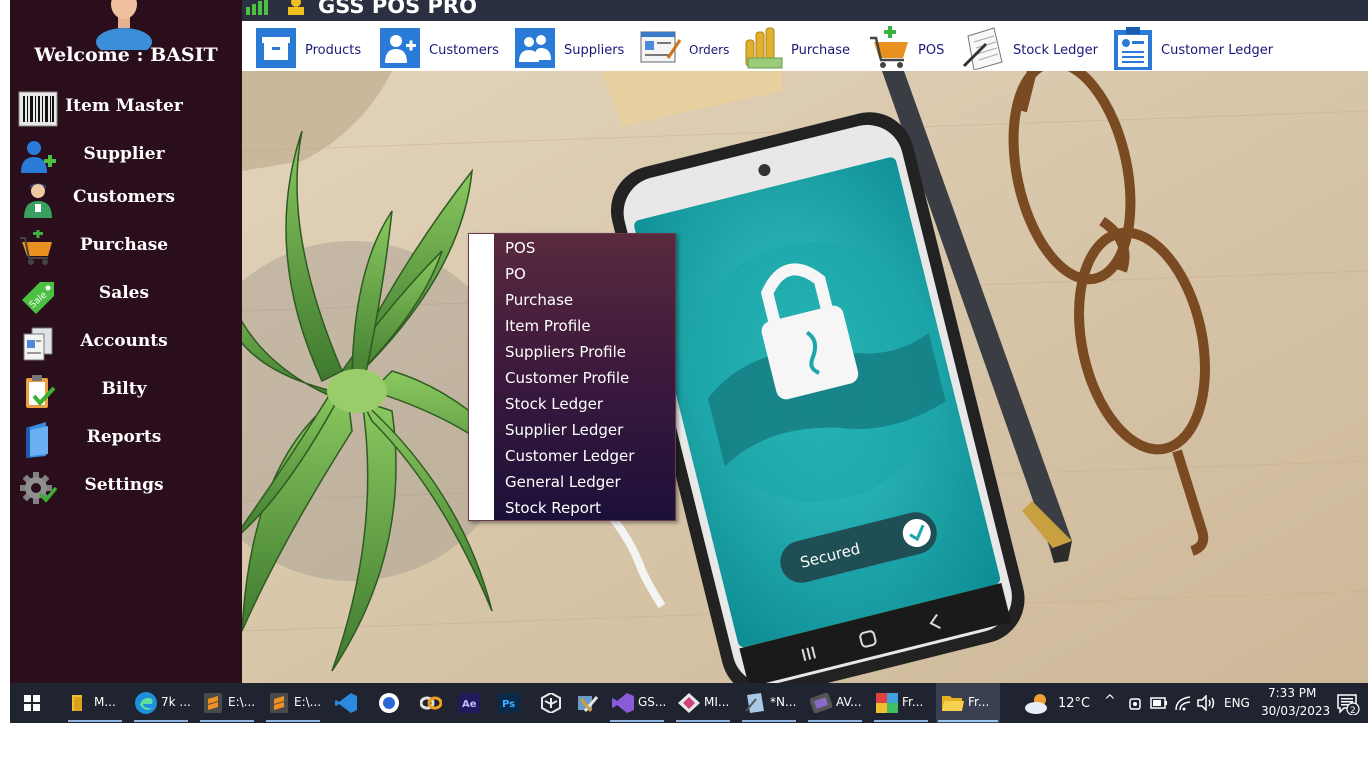 This screenshot has width=1368, height=768. I want to click on clock-time: 7:33 PM, so click(1292, 693).